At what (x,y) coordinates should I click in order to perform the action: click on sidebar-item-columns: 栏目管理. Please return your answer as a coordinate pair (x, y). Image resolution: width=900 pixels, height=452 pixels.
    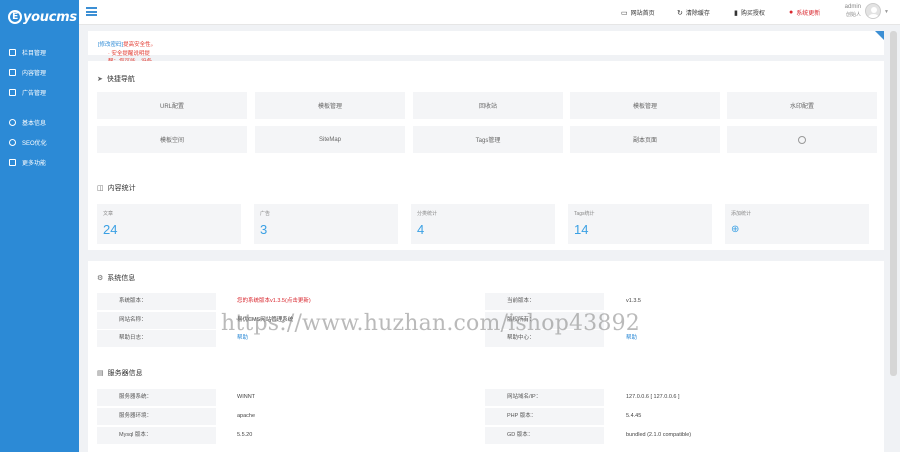
    Looking at the image, I should click on (27, 52).